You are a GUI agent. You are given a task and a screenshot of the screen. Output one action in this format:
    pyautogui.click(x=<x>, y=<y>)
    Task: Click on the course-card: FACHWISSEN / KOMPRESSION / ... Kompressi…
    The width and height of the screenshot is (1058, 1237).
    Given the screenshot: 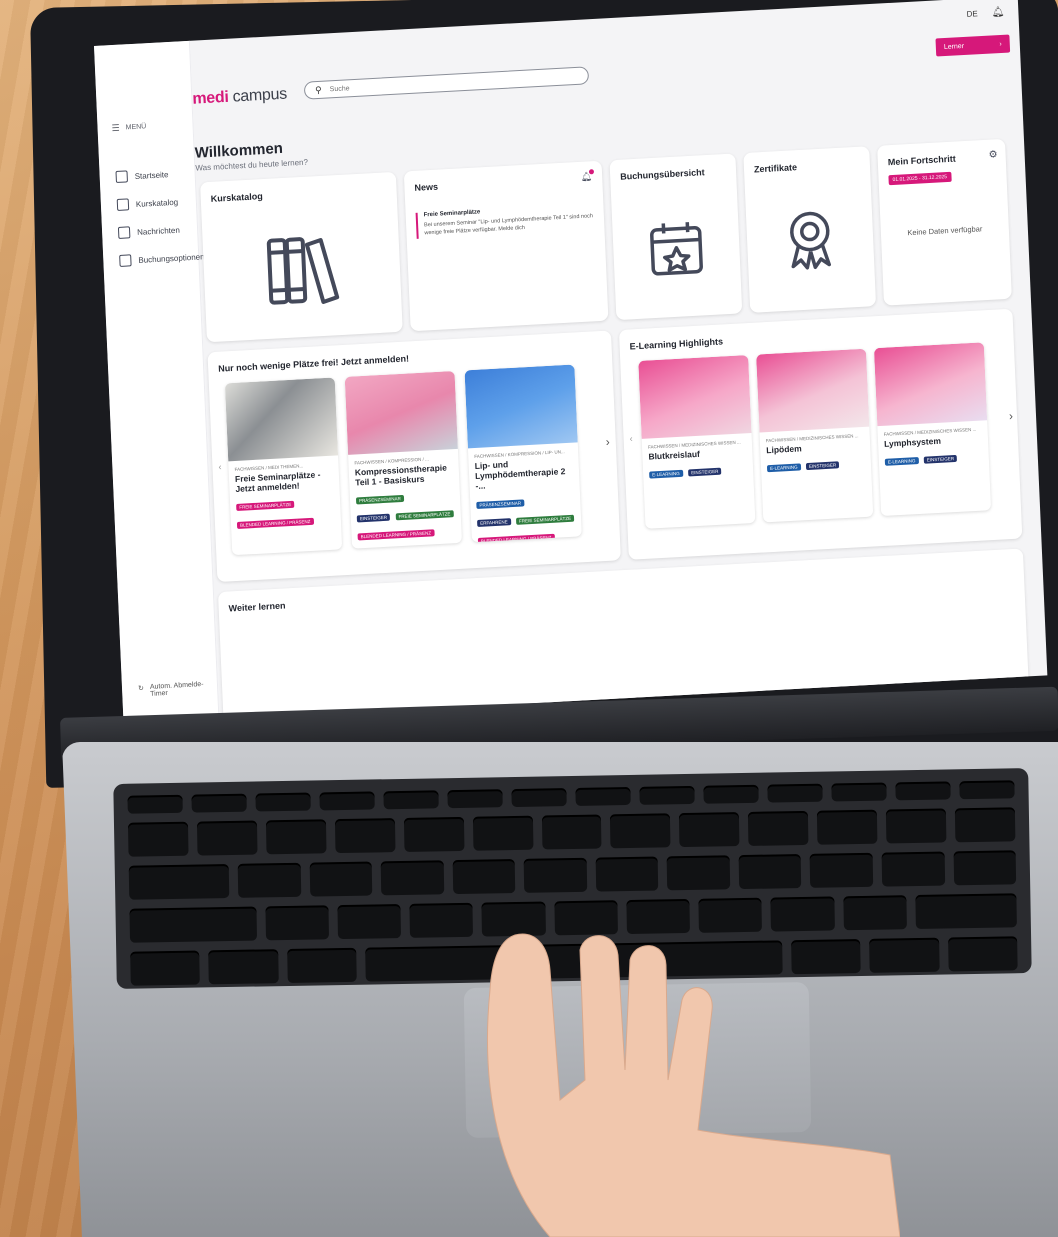 What is the action you would take?
    pyautogui.click(x=403, y=459)
    